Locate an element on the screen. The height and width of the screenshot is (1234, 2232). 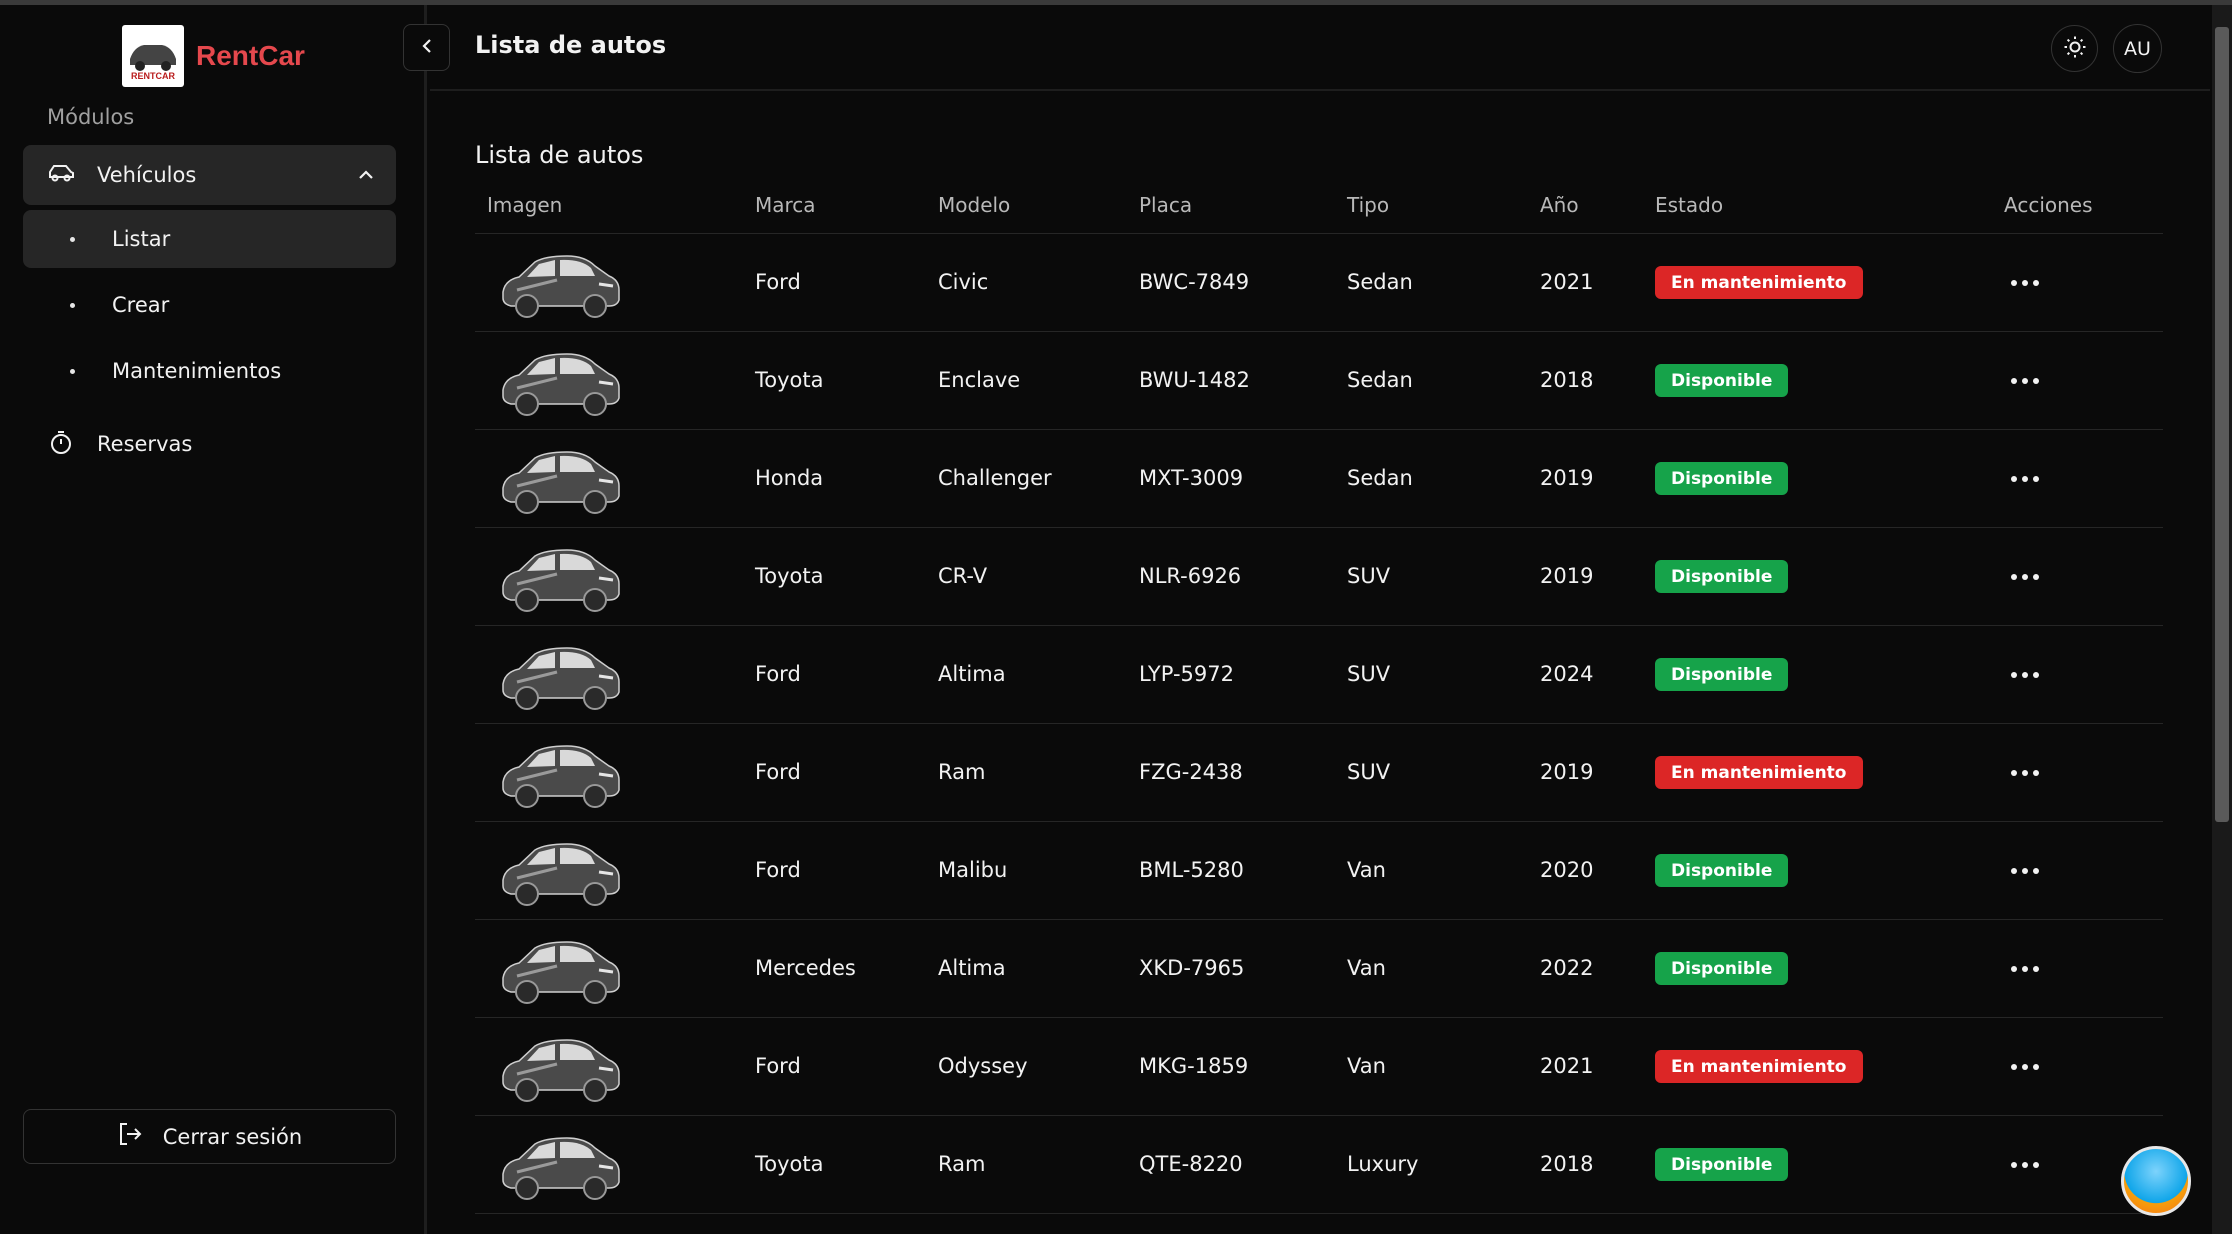
sun-icon is located at coordinates (2075, 49).